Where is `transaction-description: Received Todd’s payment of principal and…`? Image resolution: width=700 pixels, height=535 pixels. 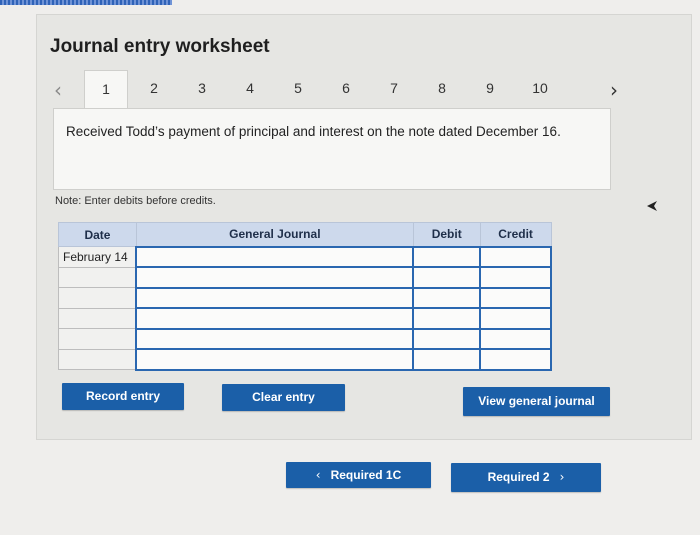 transaction-description: Received Todd’s payment of principal and… is located at coordinates (313, 131).